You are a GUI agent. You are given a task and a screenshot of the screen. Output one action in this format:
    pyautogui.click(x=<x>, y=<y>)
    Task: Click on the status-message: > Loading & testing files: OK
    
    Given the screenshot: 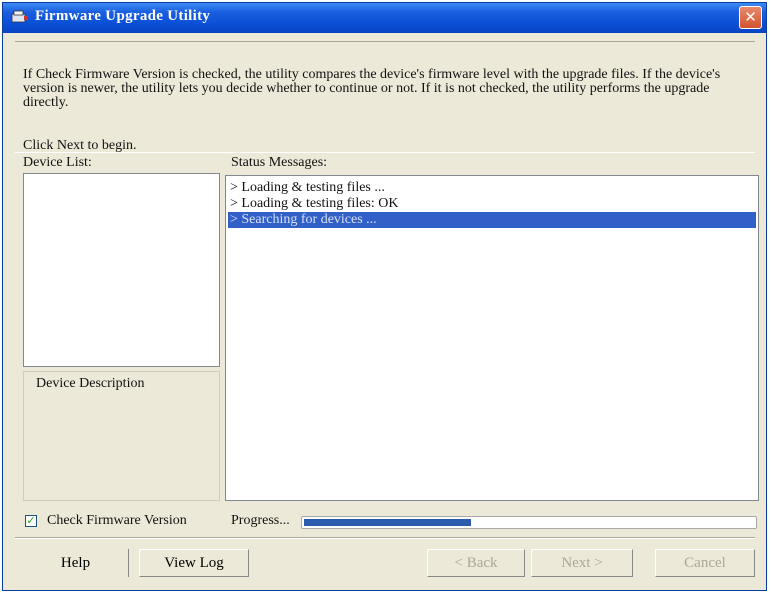 What is the action you would take?
    pyautogui.click(x=492, y=204)
    